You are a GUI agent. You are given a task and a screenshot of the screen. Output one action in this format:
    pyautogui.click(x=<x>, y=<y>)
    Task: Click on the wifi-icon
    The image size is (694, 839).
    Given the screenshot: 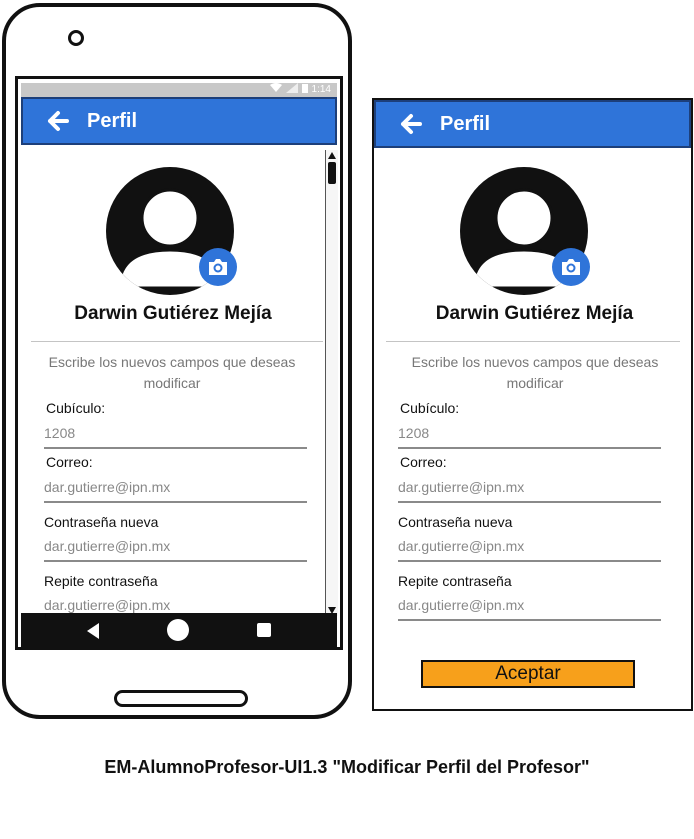 What is the action you would take?
    pyautogui.click(x=275, y=90)
    